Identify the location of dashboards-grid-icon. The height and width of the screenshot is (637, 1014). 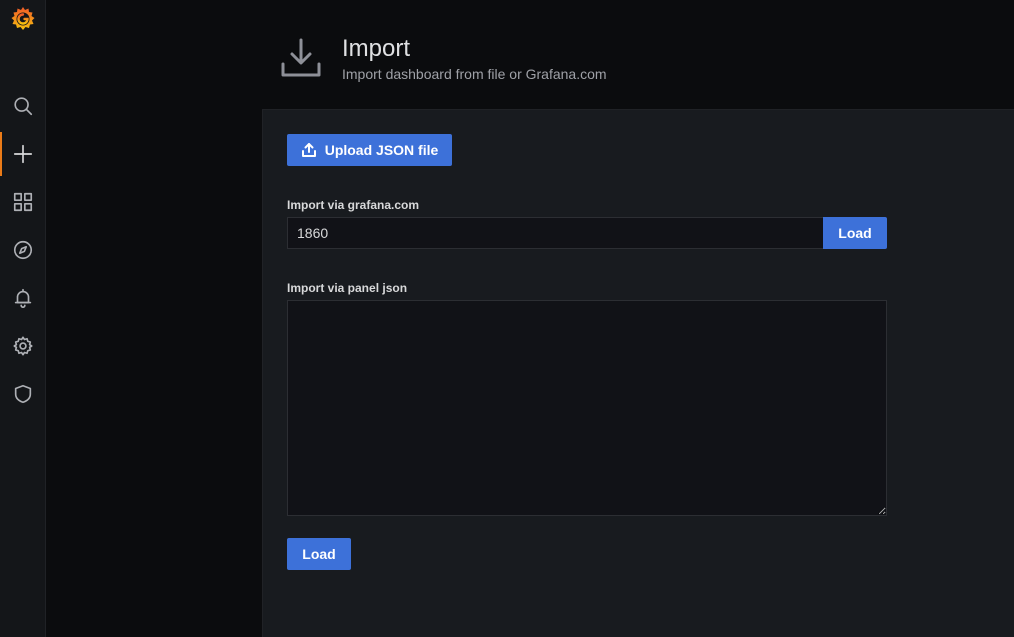
(22, 202).